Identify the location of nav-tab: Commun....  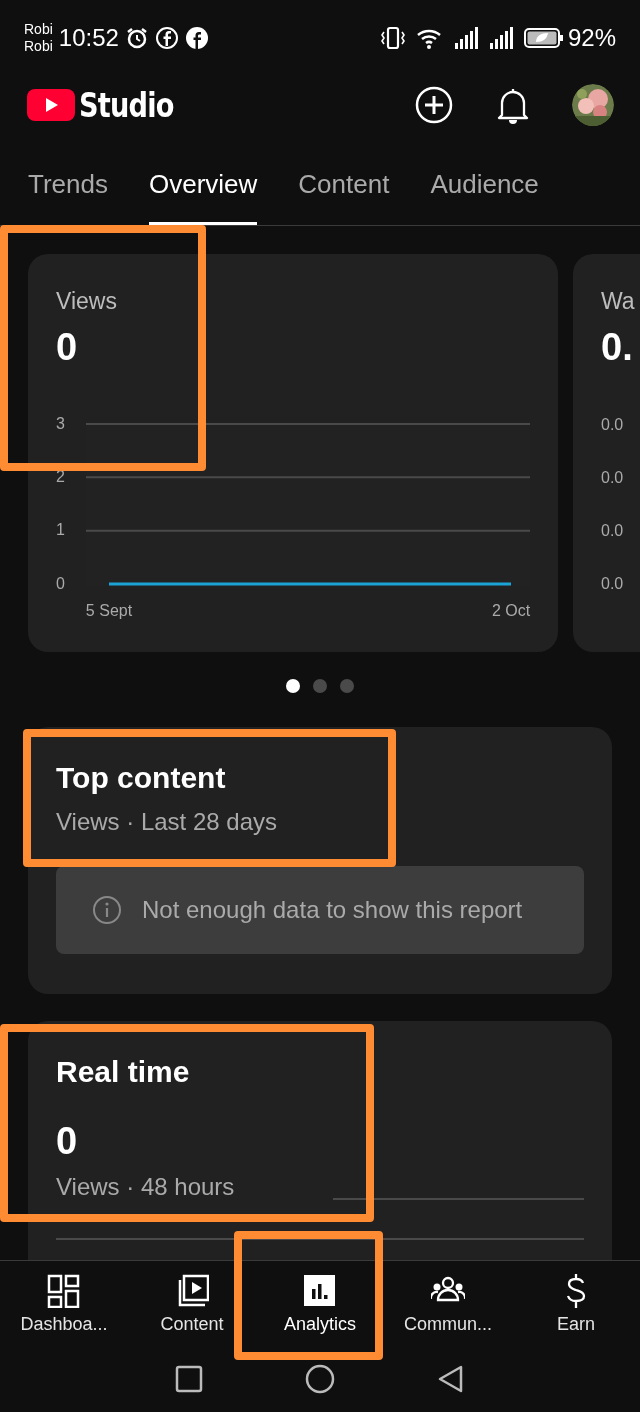
(448, 1303).